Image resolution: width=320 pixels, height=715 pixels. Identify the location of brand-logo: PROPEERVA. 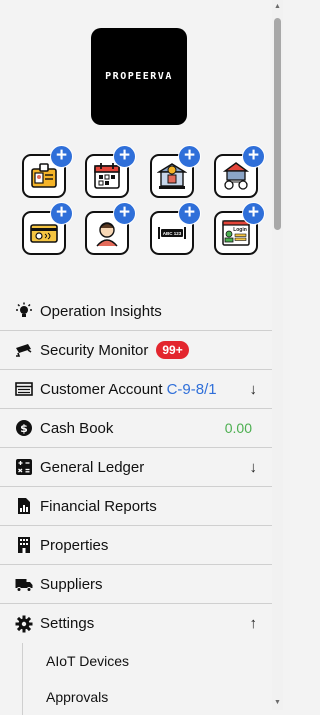
(139, 76).